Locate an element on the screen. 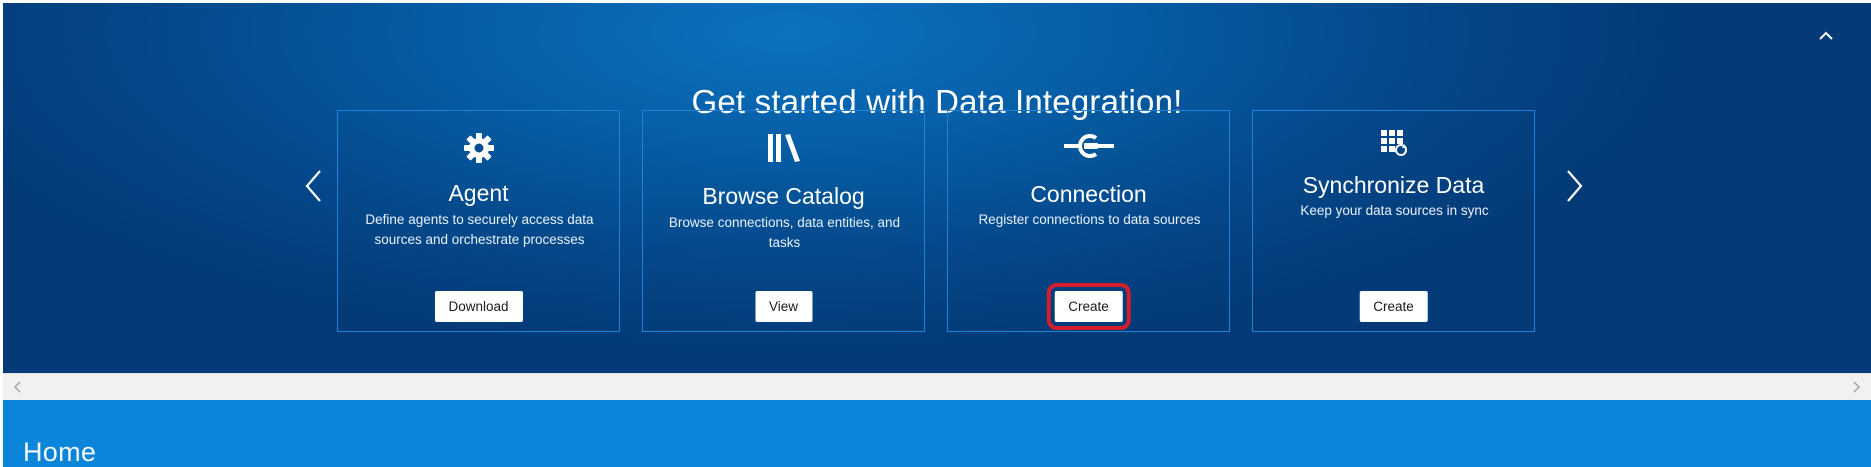 This screenshot has width=1871, height=467. library-books-icon is located at coordinates (783, 148).